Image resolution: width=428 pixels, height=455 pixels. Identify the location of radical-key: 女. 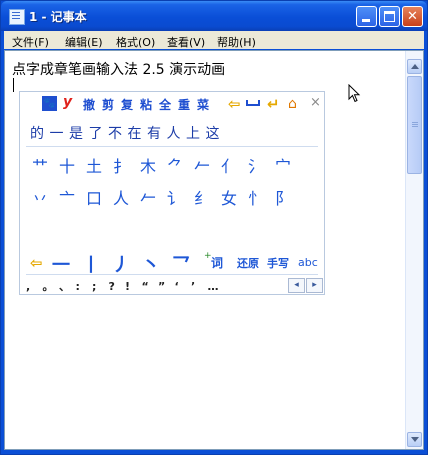
(234, 197).